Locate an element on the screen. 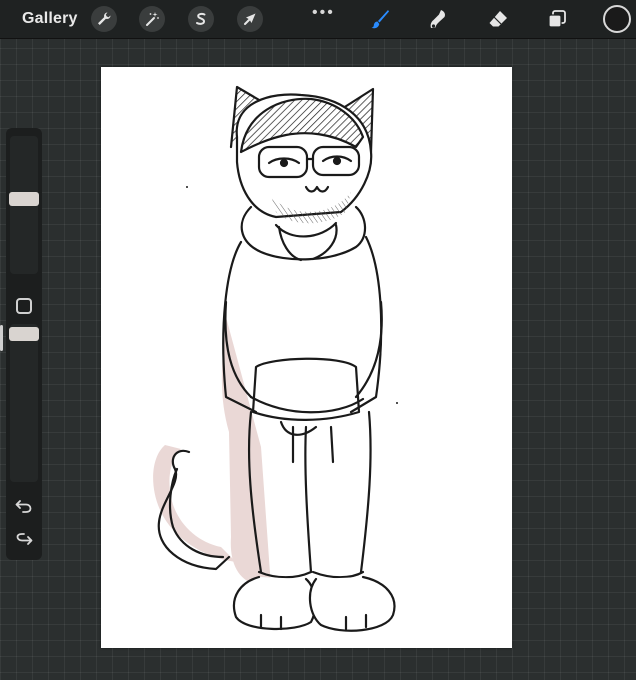  gallery-button: Gallery is located at coordinates (50, 19).